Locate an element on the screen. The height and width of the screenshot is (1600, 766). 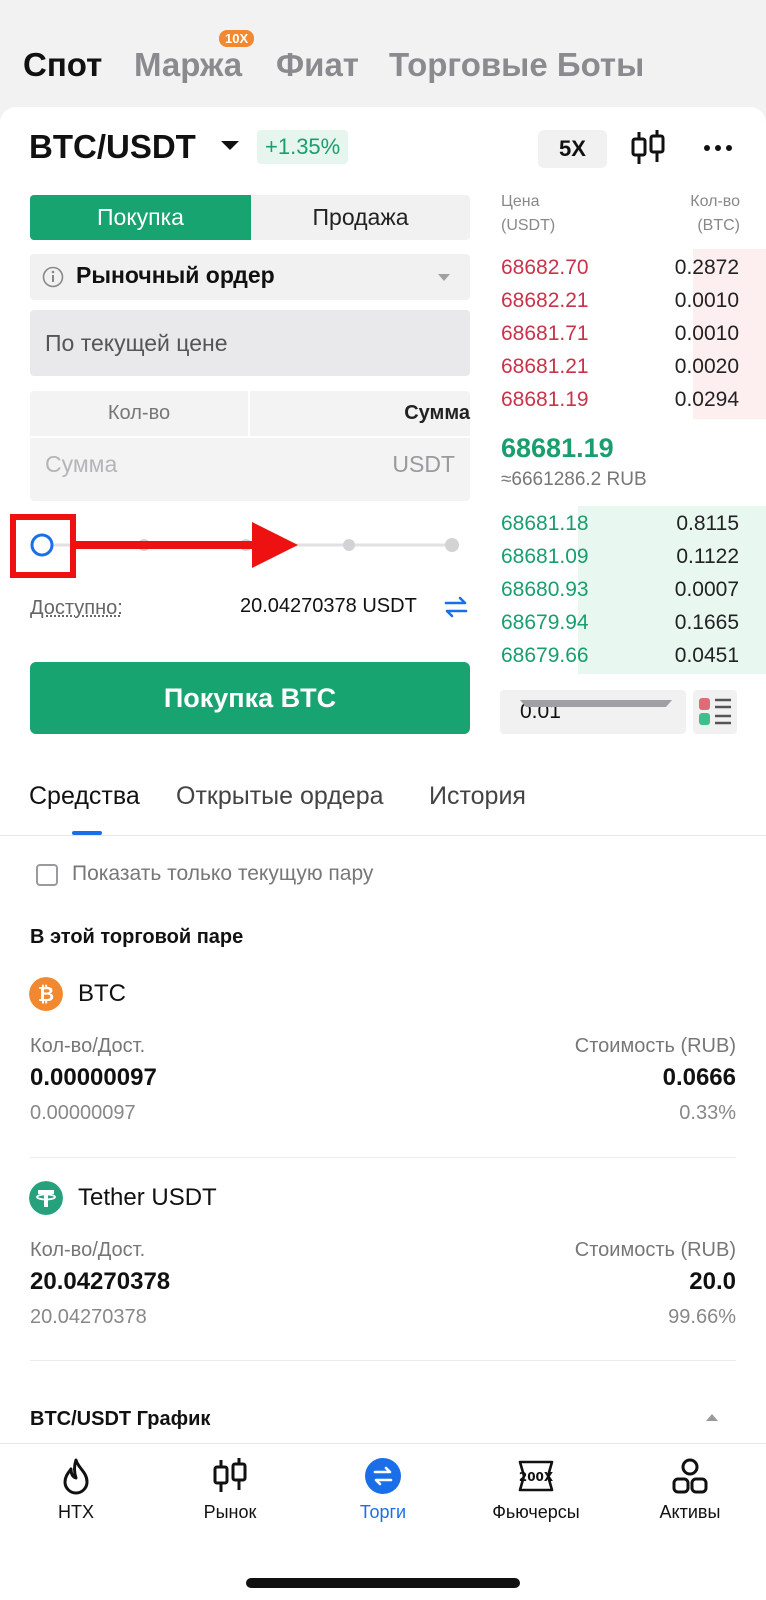
info-icon is located at coordinates (53, 277).